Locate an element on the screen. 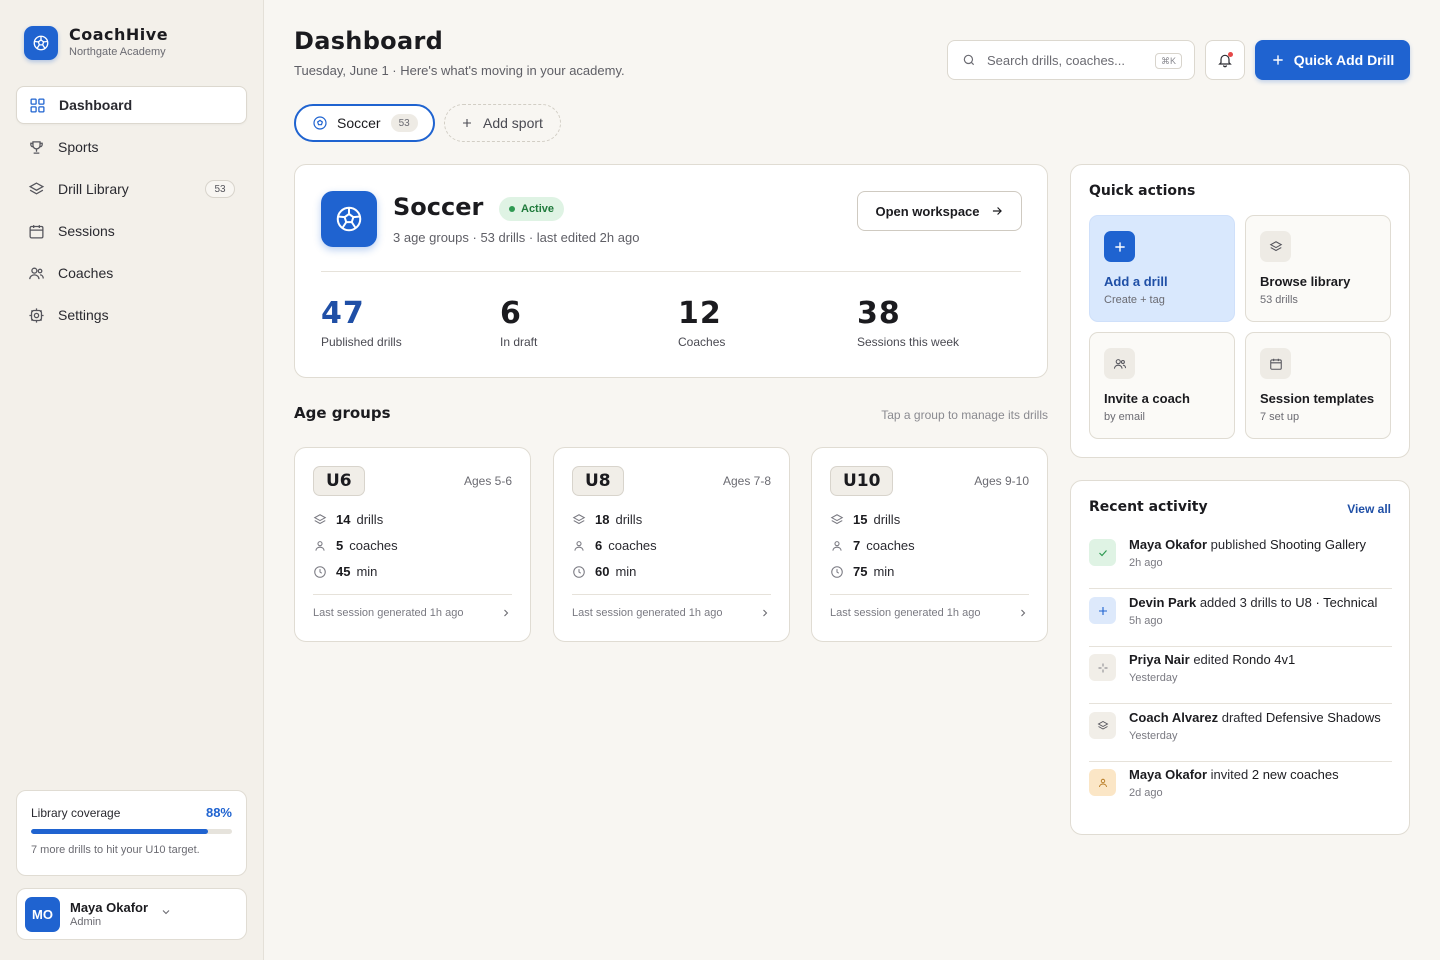  drill-count: 15 is located at coordinates (860, 519).